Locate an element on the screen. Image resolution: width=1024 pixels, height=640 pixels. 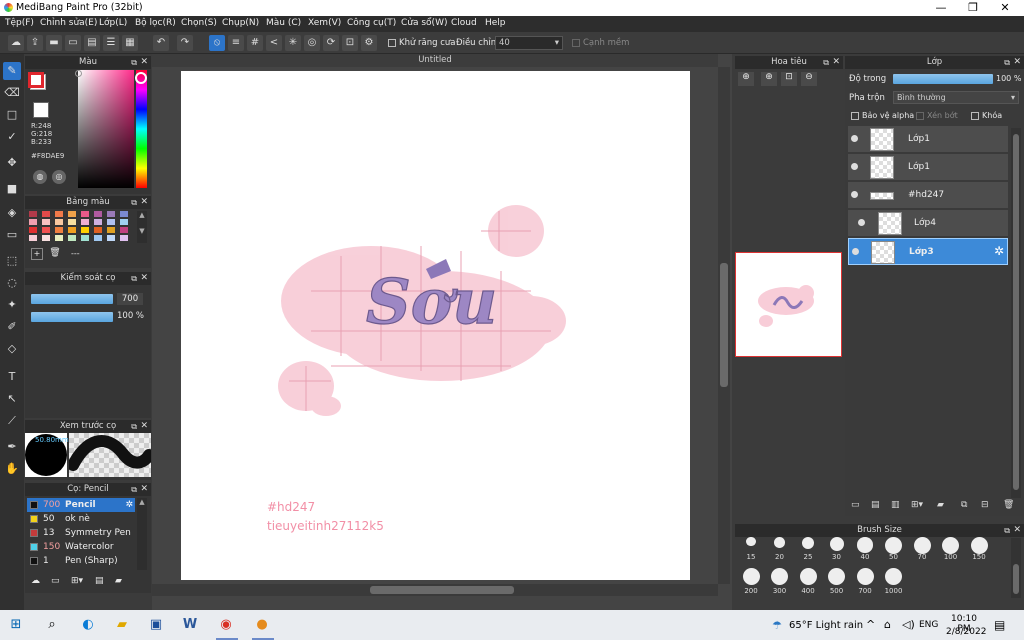
eyedropper-tool-icon: ✒ is located at coordinates (12, 447).